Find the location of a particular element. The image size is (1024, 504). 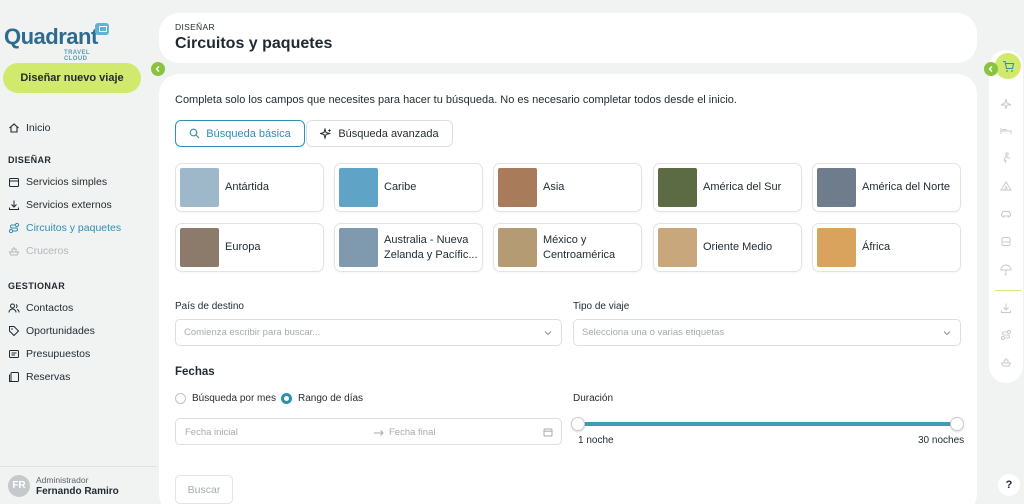

destination-label: Caribe is located at coordinates (400, 187).